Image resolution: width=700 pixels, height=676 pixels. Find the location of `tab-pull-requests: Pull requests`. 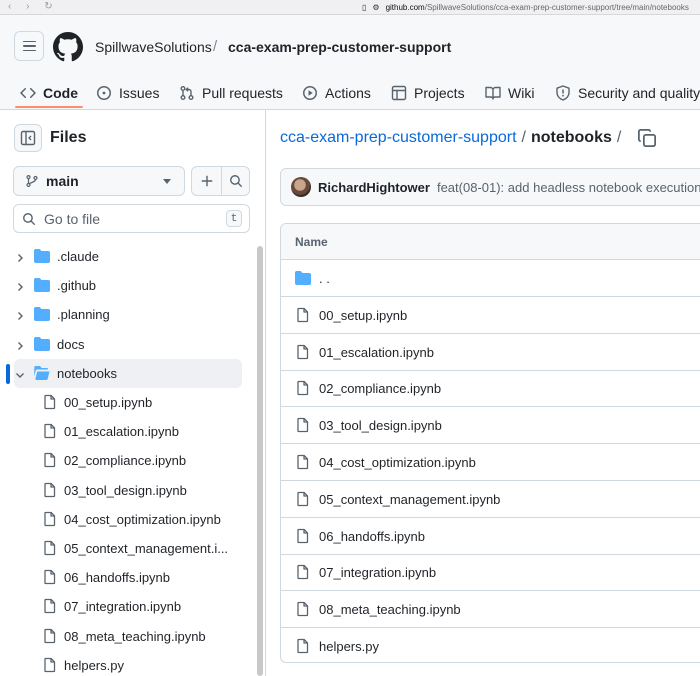

tab-pull-requests: Pull requests is located at coordinates (231, 93).